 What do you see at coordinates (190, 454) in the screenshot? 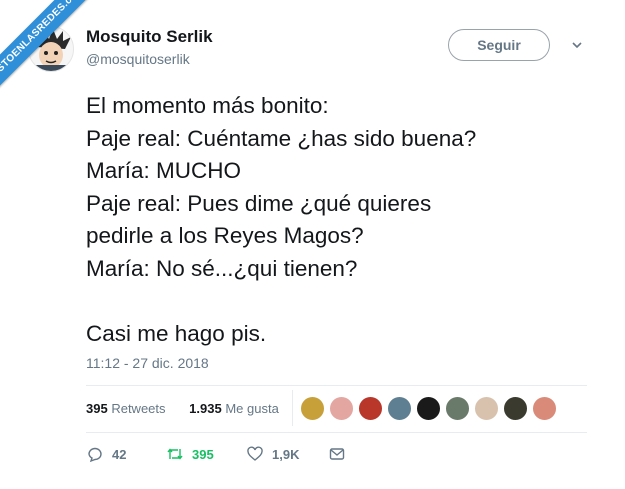
I see `retweet-action: 395` at bounding box center [190, 454].